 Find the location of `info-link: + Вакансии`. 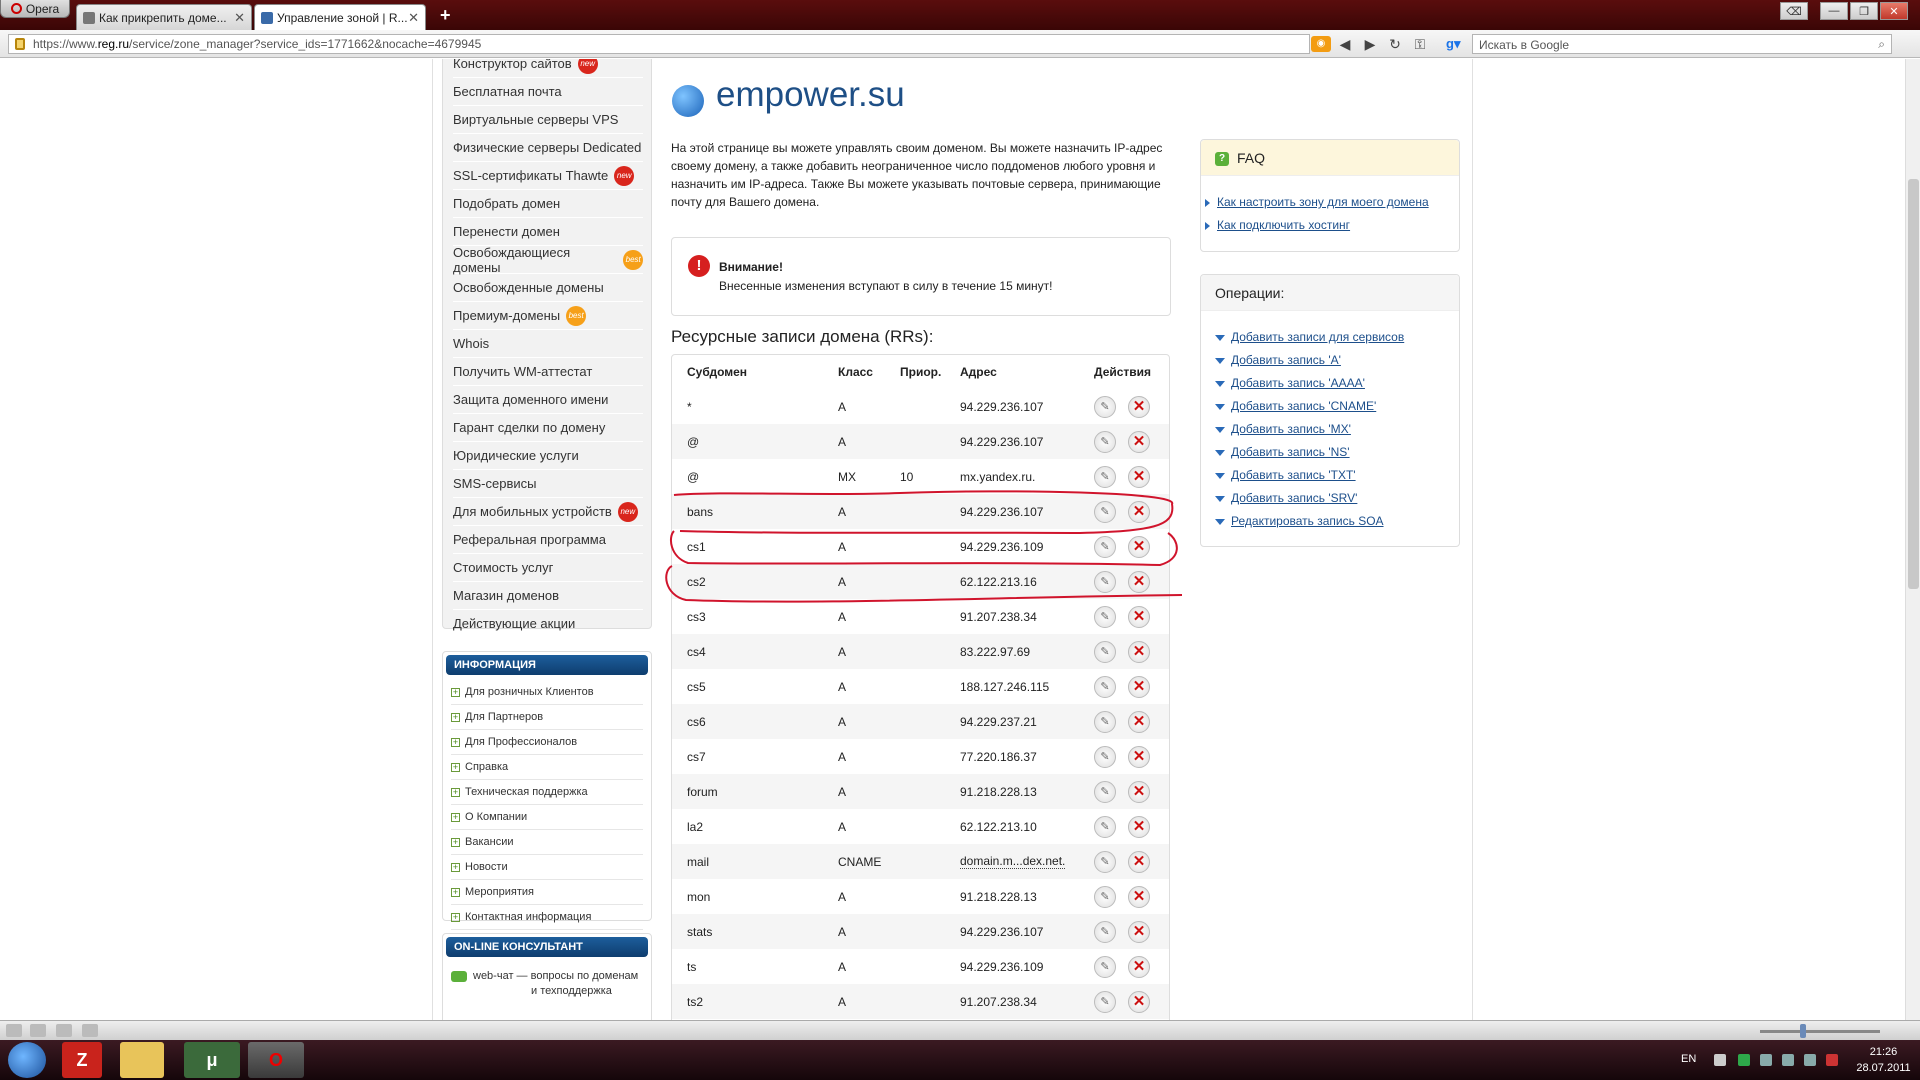

info-link: + Вакансии is located at coordinates (547, 842).